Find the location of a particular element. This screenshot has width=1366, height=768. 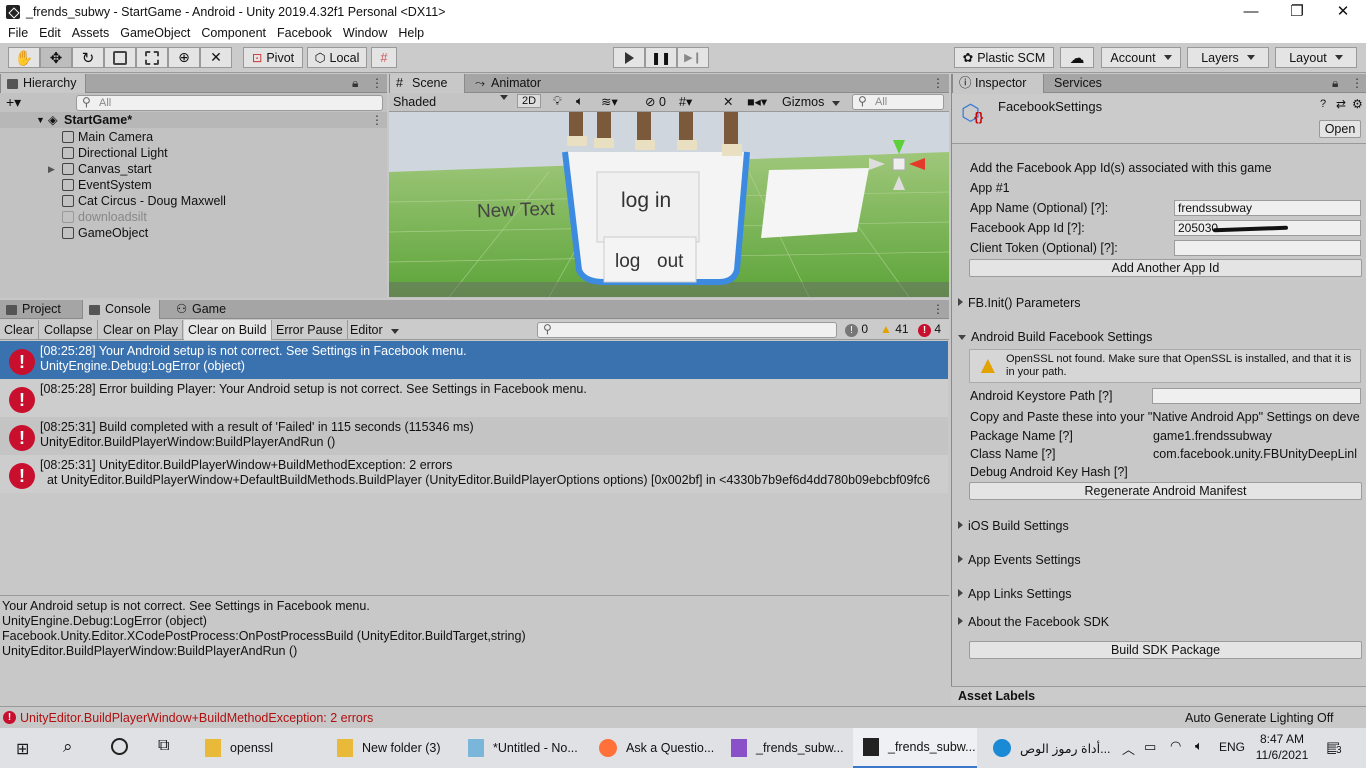

maximize-button: ❐ is located at coordinates (1297, 11).